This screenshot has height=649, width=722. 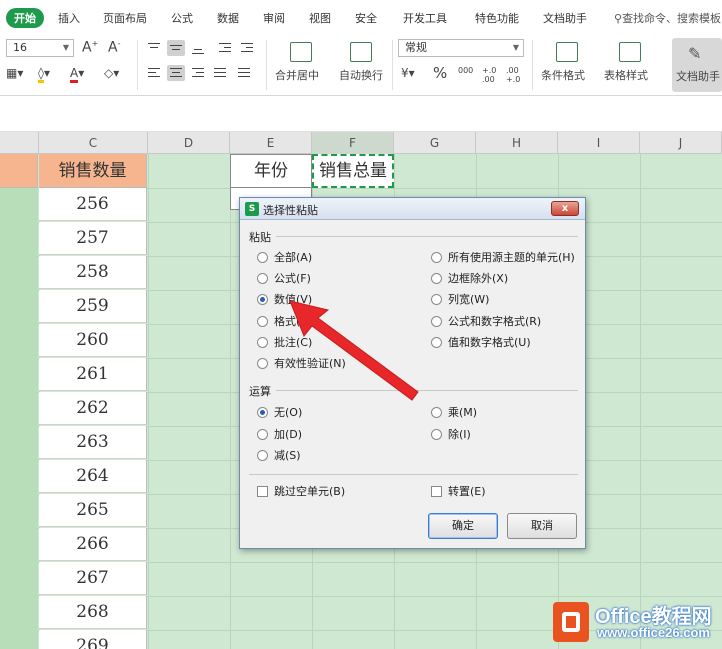 I want to click on radio-option: 减(S), so click(x=279, y=456).